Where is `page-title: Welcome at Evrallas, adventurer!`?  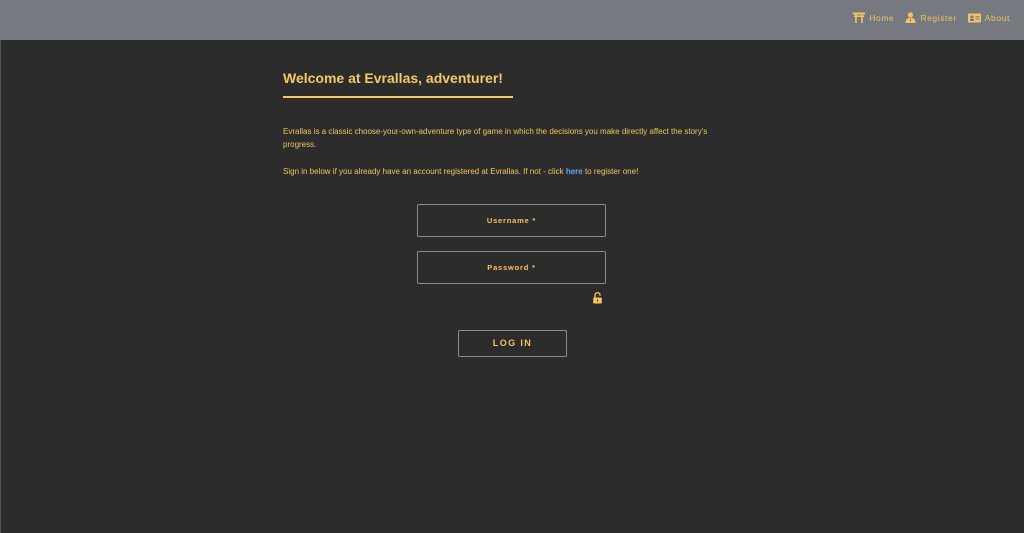 page-title: Welcome at Evrallas, adventurer! is located at coordinates (393, 78).